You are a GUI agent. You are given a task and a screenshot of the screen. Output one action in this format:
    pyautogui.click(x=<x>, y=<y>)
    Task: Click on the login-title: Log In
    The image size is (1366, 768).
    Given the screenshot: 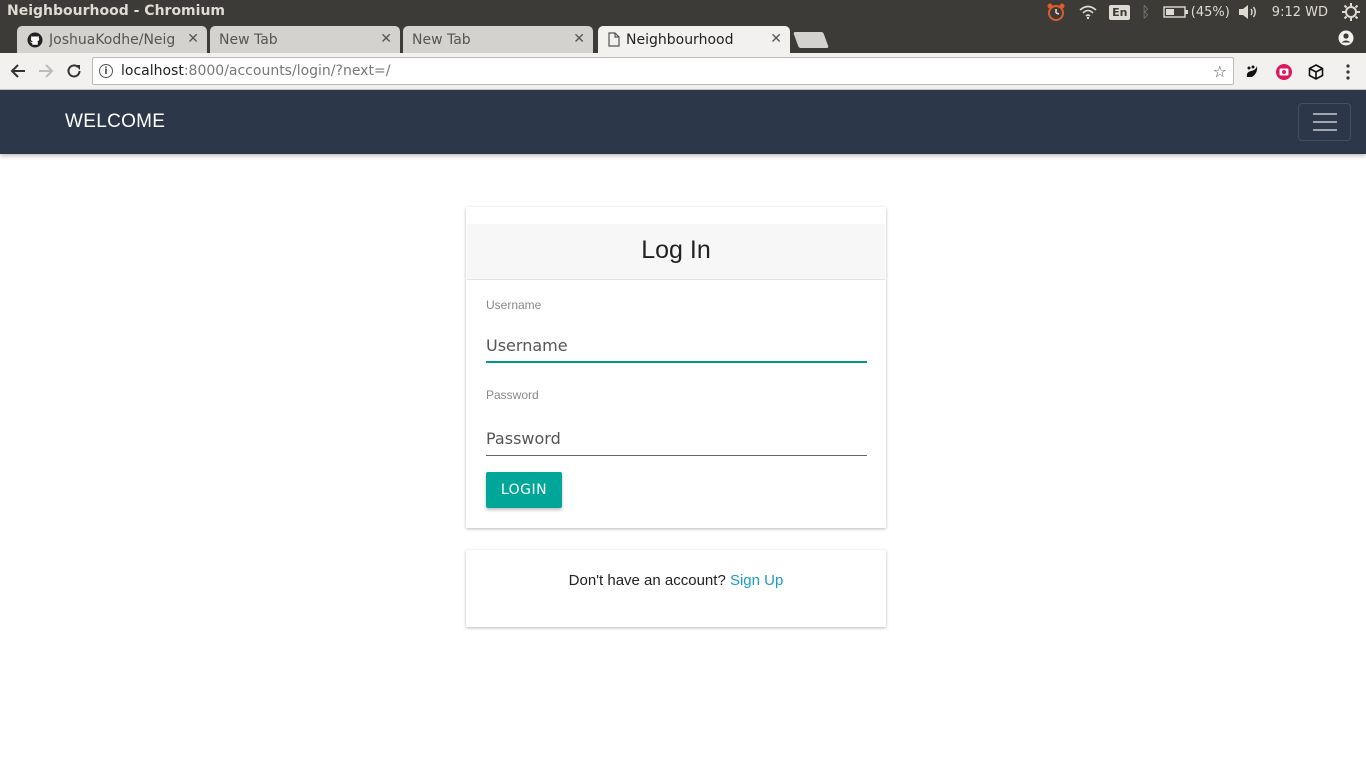 What is the action you would take?
    pyautogui.click(x=676, y=250)
    